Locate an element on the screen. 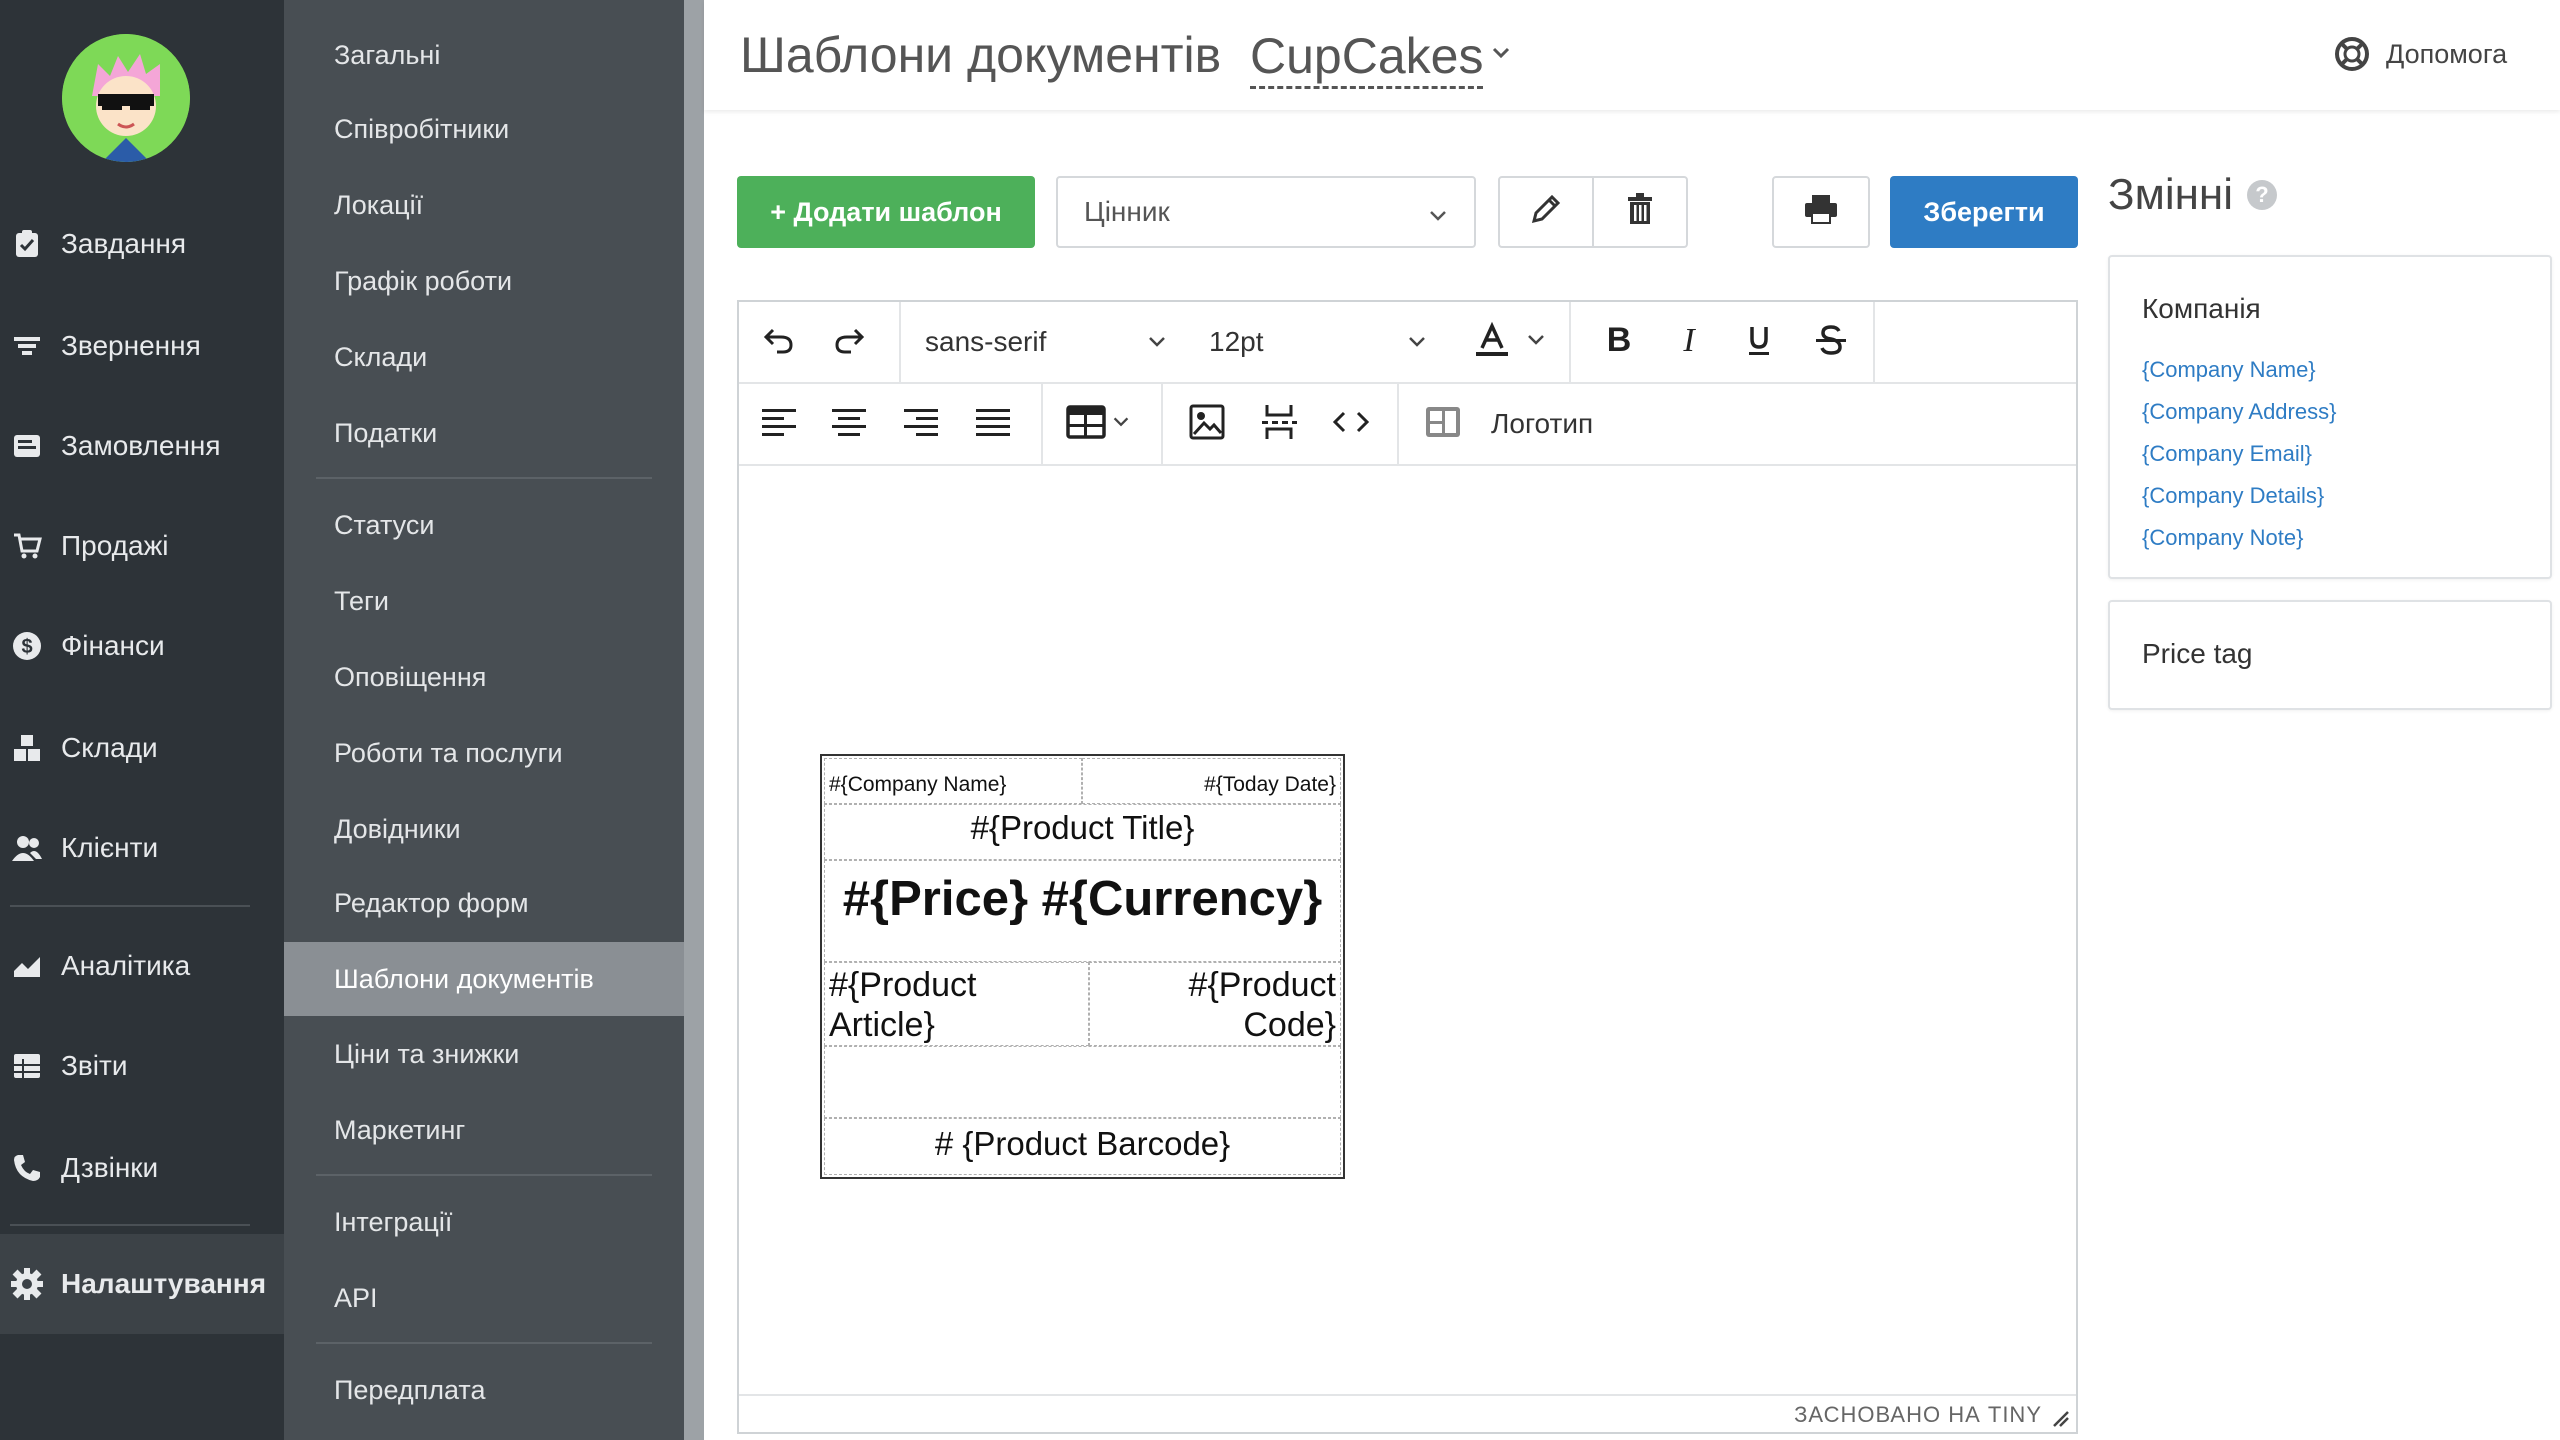 The height and width of the screenshot is (1440, 2560). settings-item-marketing: Маркетинг is located at coordinates (484, 1130).